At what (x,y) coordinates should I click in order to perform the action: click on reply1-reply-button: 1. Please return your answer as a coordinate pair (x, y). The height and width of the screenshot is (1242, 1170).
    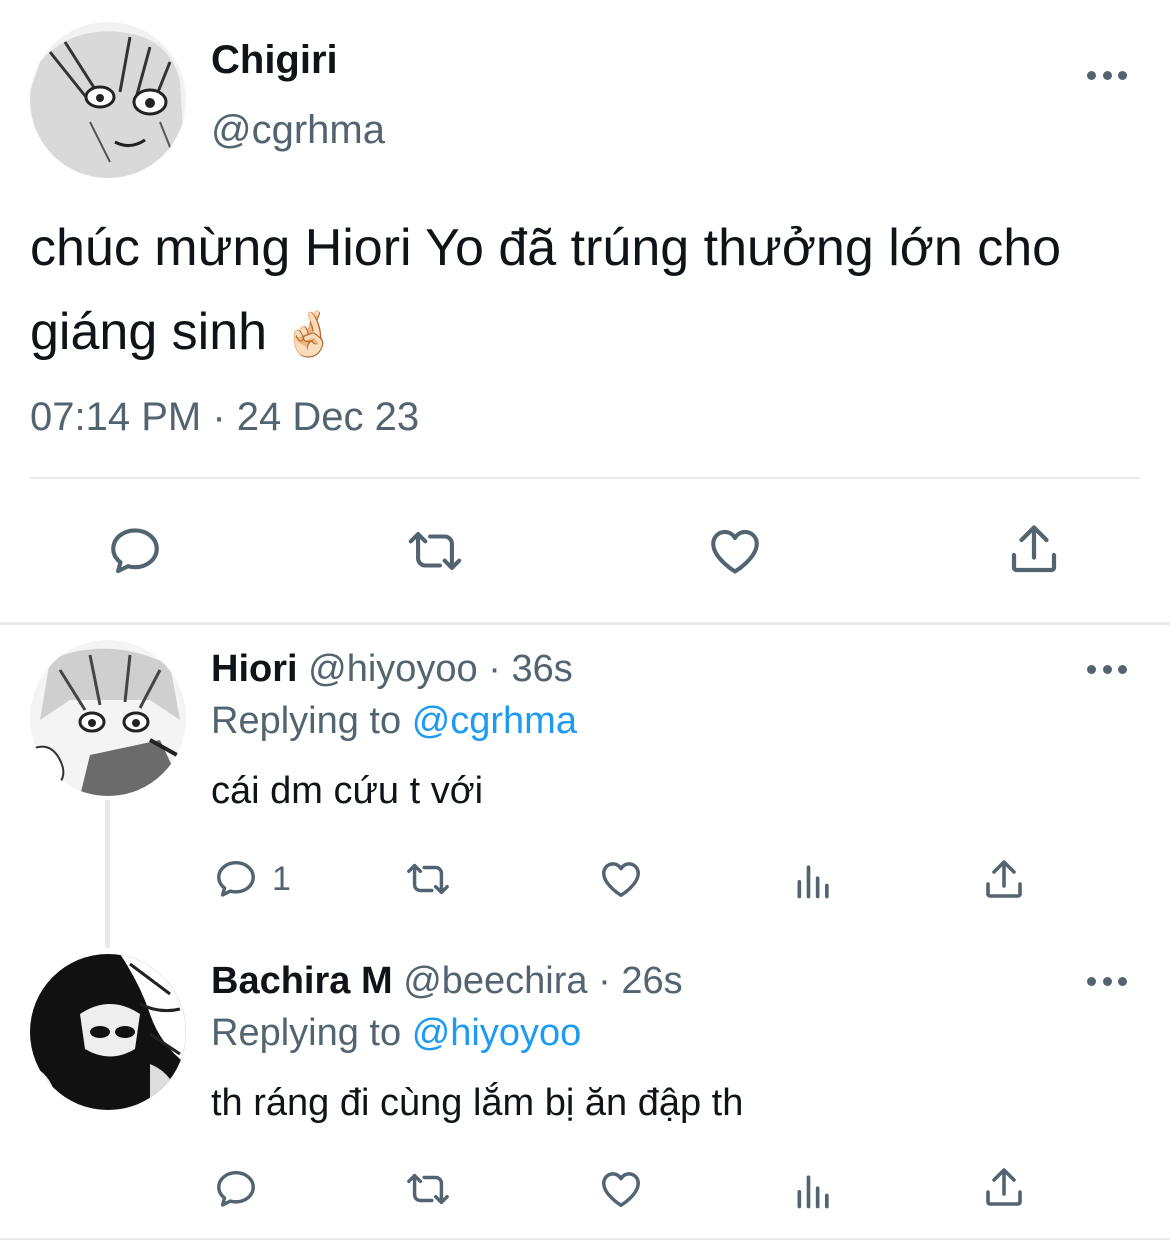
    Looking at the image, I should click on (251, 879).